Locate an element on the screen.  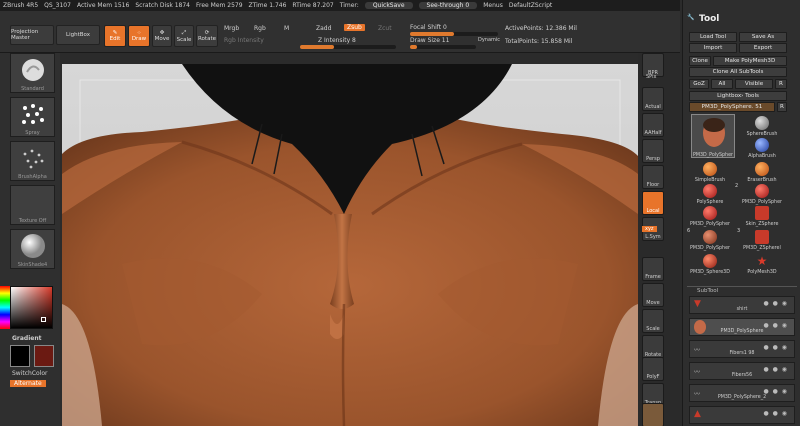
subtool-name: PM3D_PolySphere_2 is located at coordinates (742, 397).